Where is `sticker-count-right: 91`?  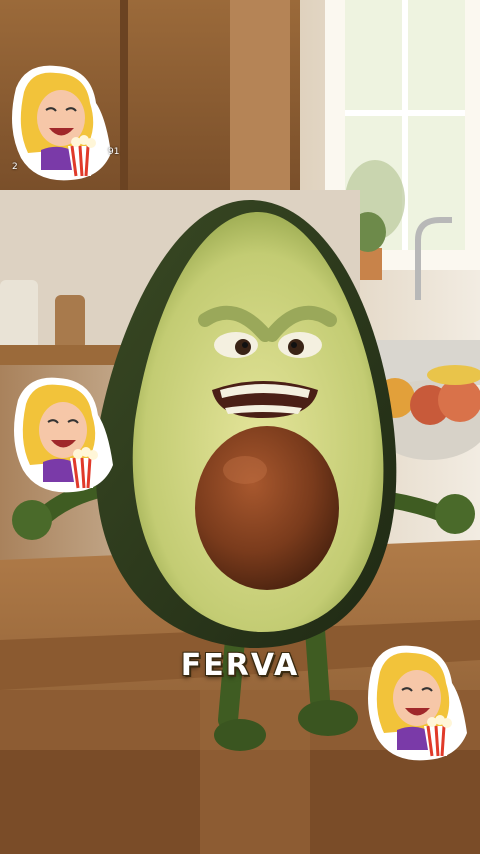 sticker-count-right: 91 is located at coordinates (114, 152).